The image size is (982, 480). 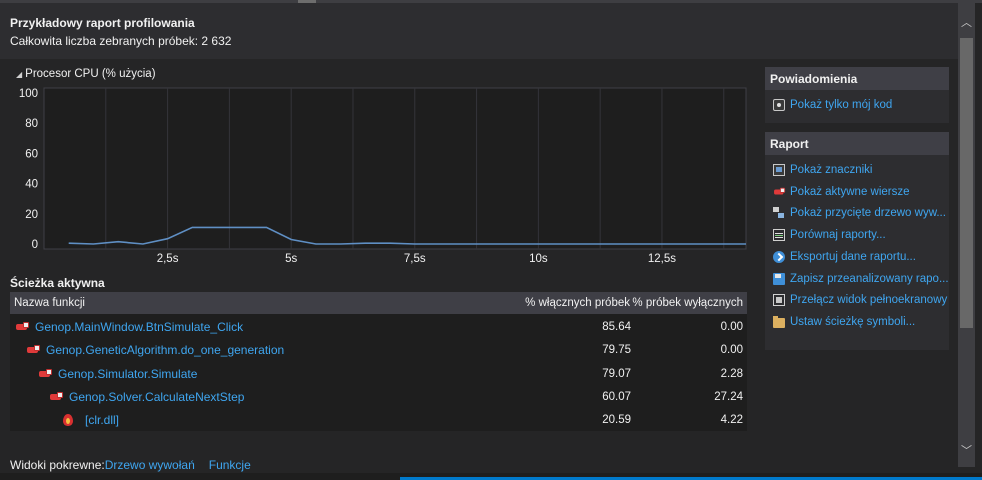 I want to click on folder-icon, so click(x=779, y=322).